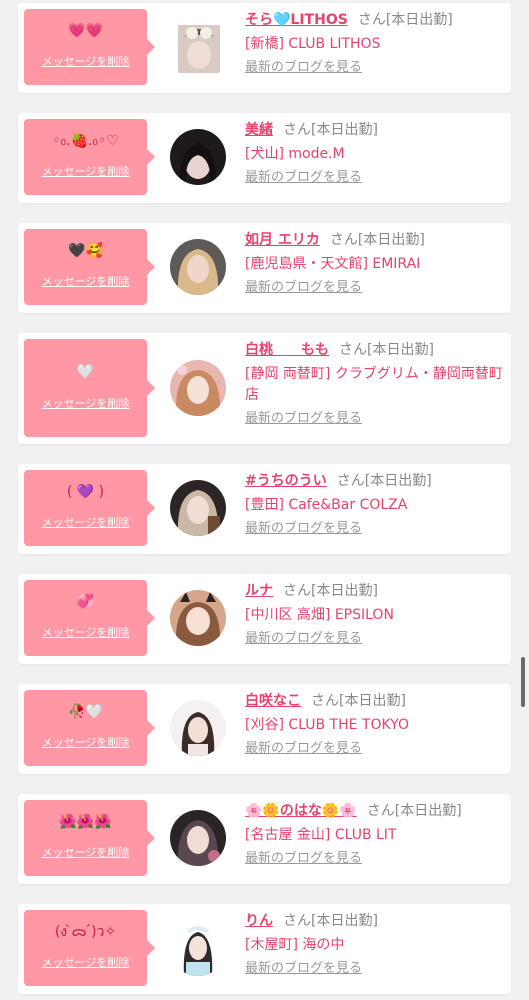 The height and width of the screenshot is (1000, 529). I want to click on card-info: 美緒 さん[本日出勤] [犬山] mode.M 最新のブログを見る, so click(375, 153).